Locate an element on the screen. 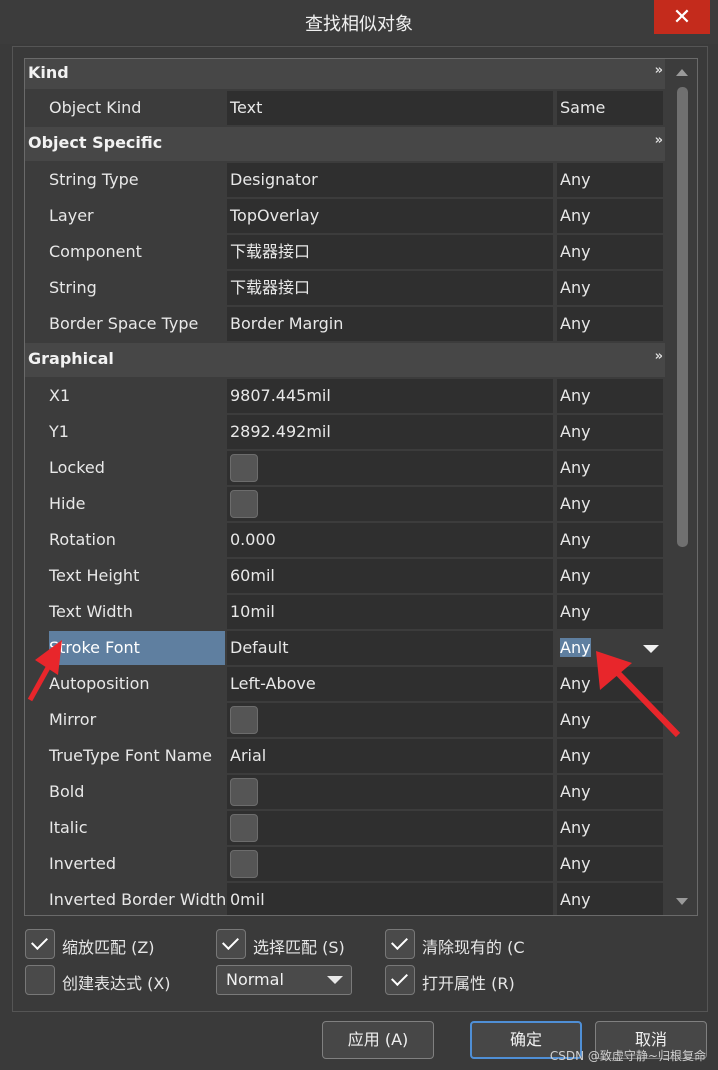 The height and width of the screenshot is (1070, 718). category-kind: Kind » is located at coordinates (345, 74).